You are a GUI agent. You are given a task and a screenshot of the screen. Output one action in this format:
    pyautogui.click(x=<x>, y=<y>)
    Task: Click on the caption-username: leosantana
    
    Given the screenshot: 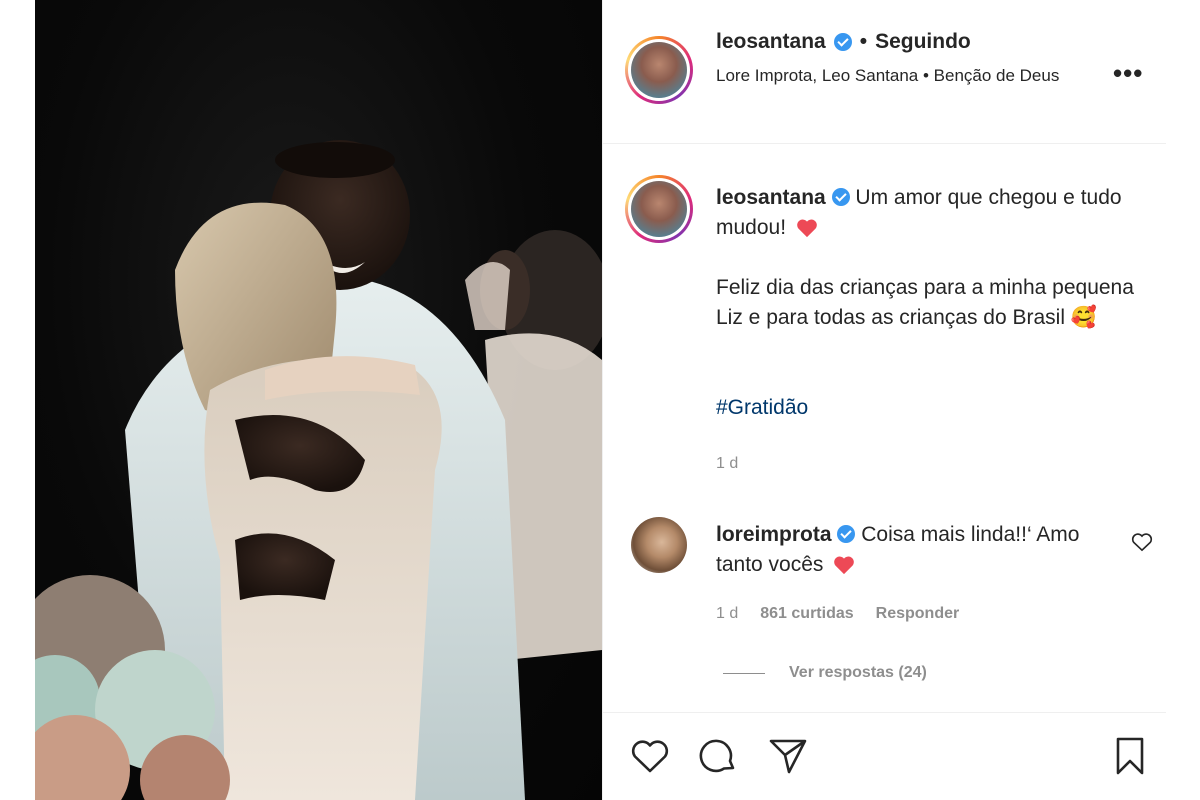 What is the action you would take?
    pyautogui.click(x=771, y=197)
    